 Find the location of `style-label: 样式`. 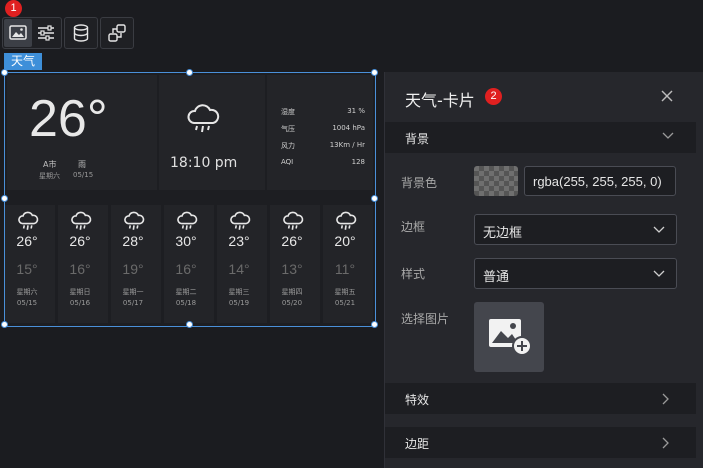

style-label: 样式 is located at coordinates (413, 274).